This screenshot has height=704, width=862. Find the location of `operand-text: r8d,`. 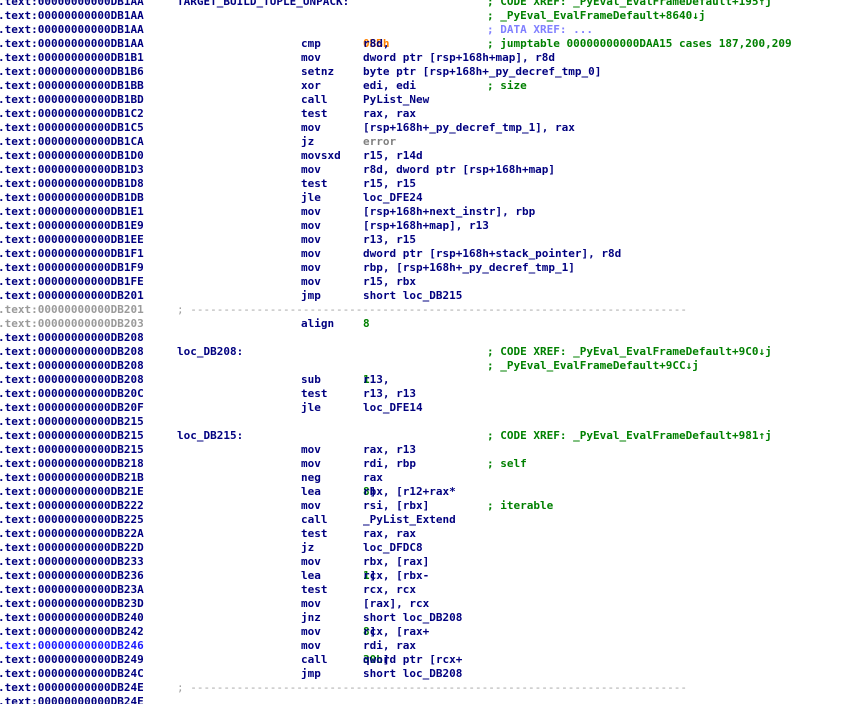

operand-text: r8d, is located at coordinates (380, 43).